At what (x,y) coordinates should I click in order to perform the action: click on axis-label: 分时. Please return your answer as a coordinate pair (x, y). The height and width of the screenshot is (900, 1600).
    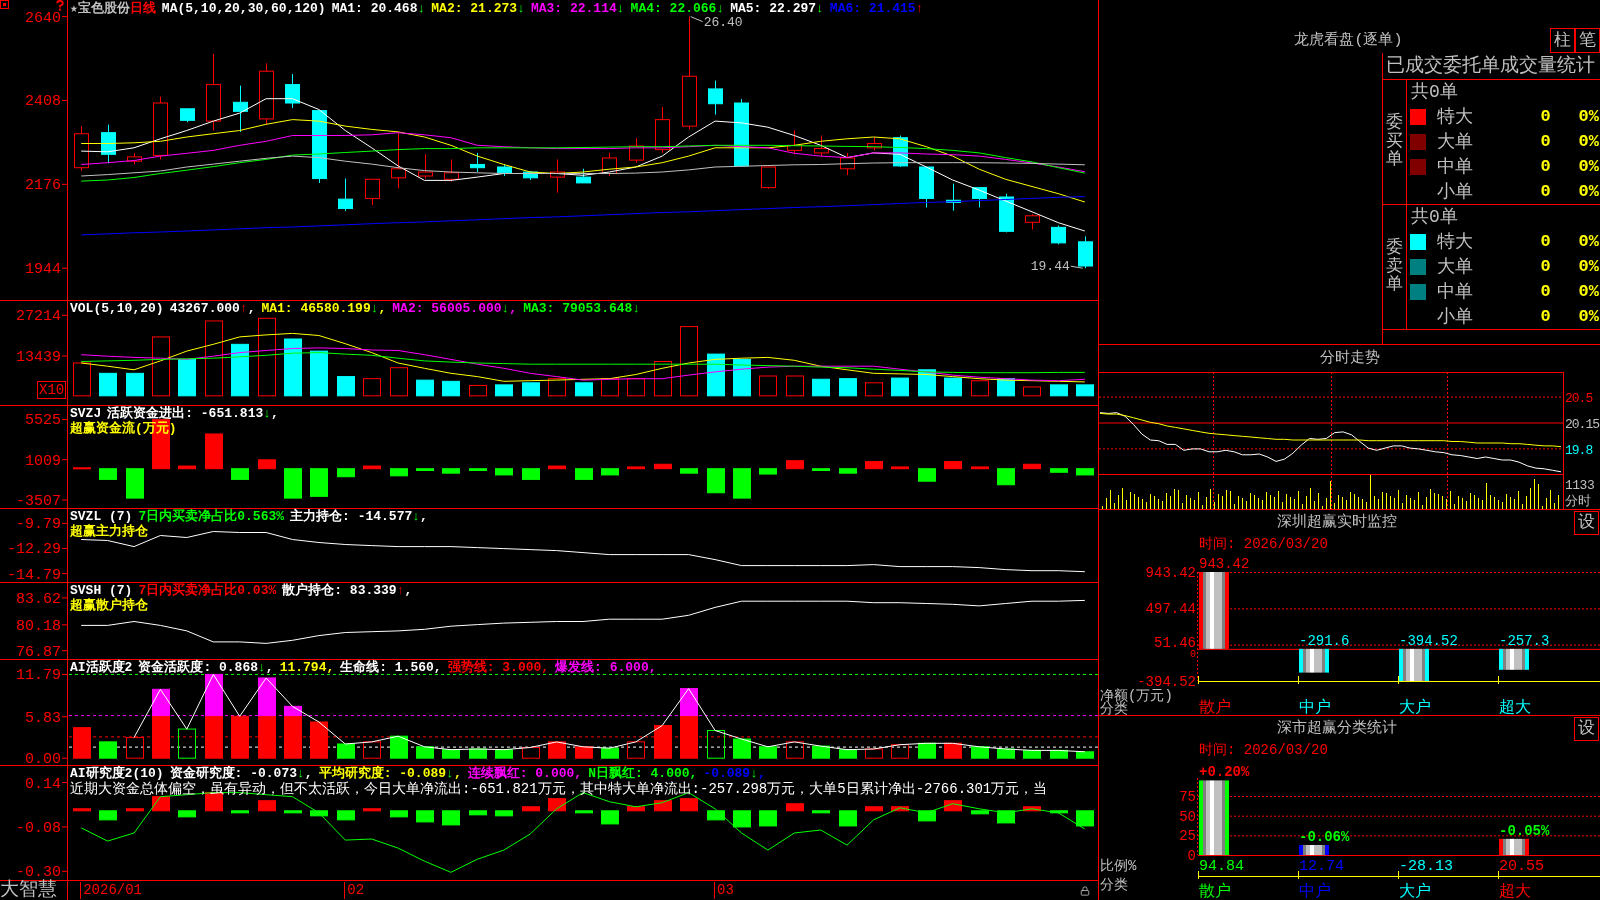
    Looking at the image, I should click on (1578, 501).